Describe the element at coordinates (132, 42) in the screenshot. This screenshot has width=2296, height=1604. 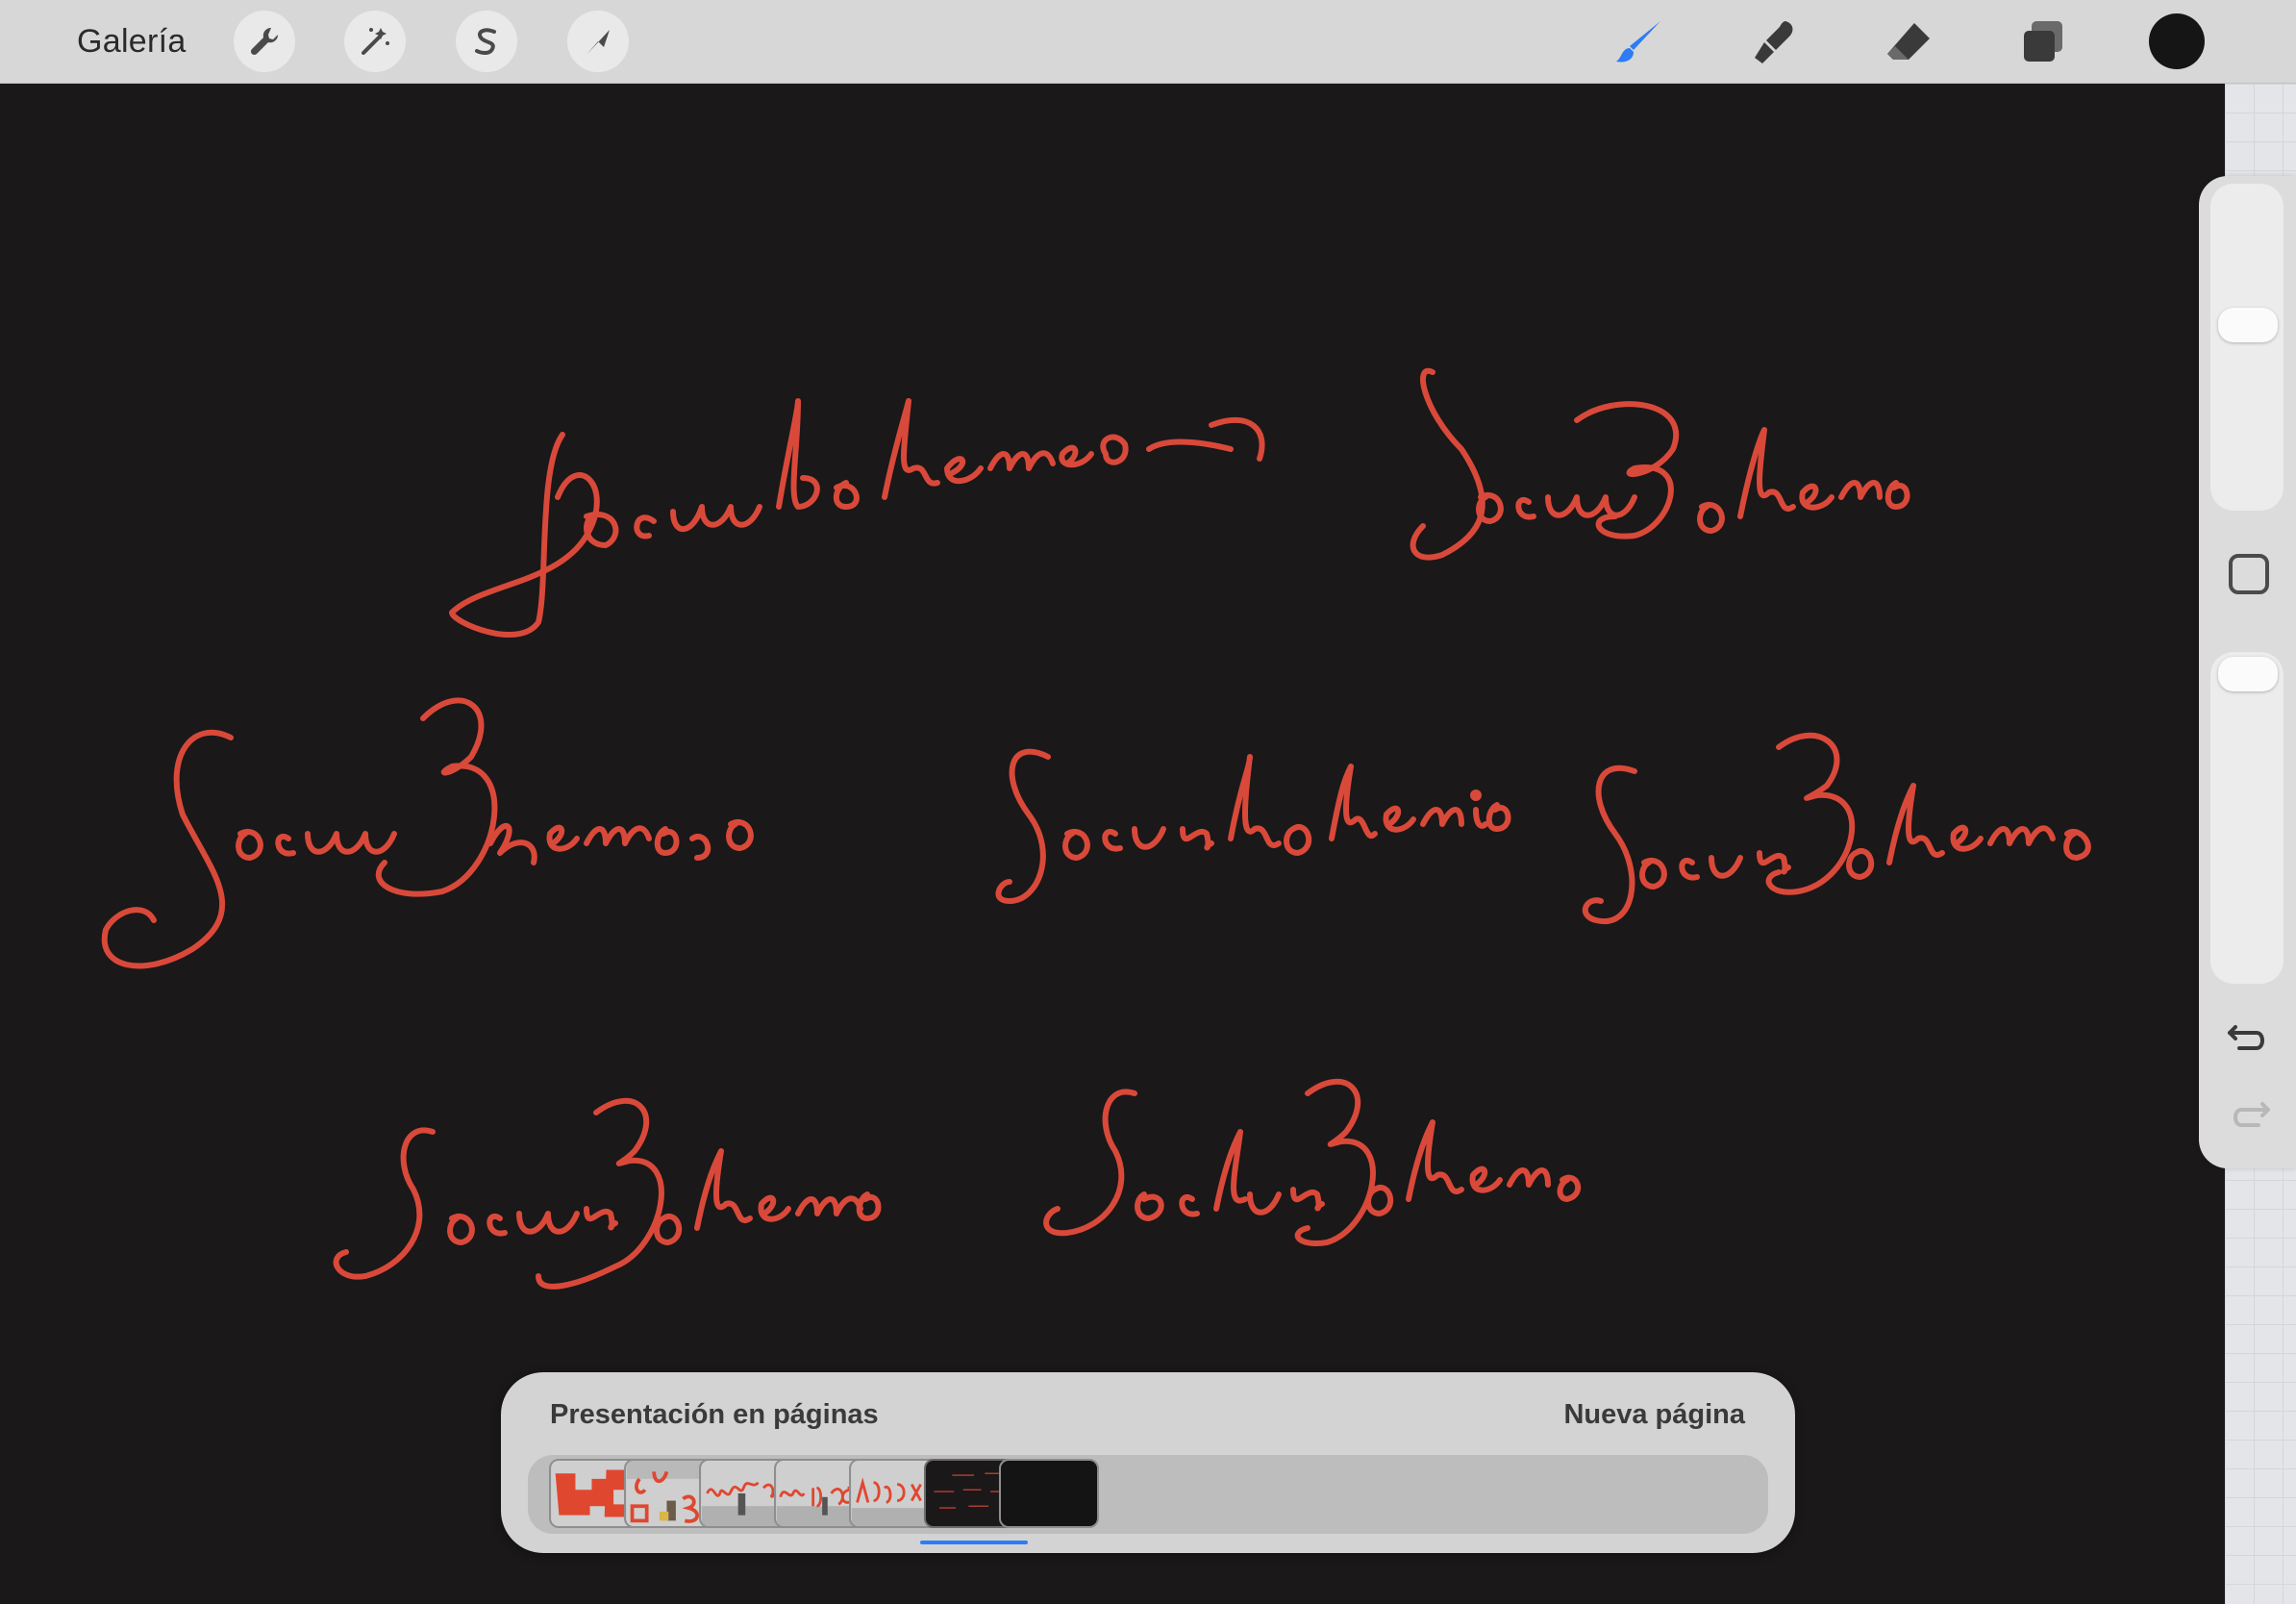
I see `gallery-button: Galería` at that location.